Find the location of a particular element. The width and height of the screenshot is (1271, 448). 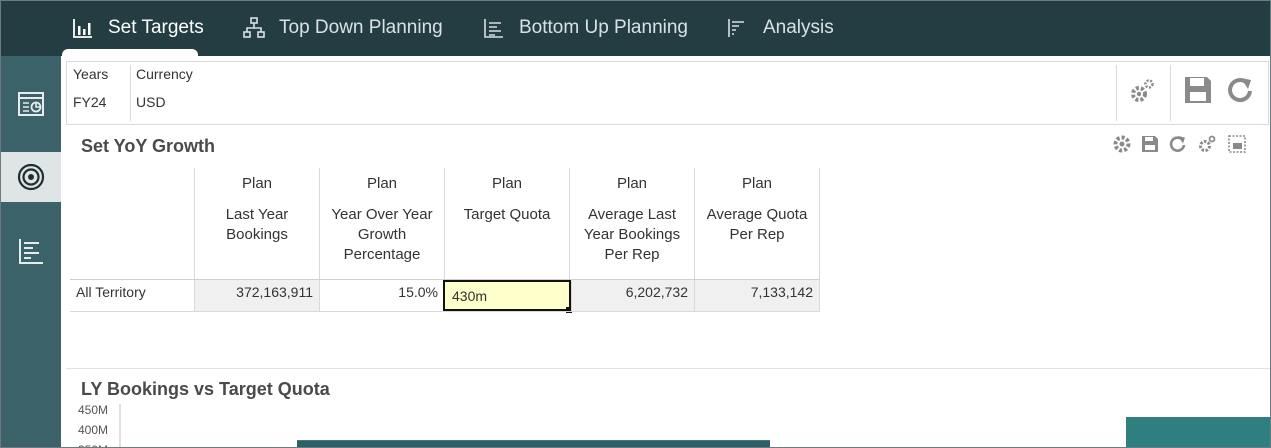

years-label: Years is located at coordinates (91, 74).